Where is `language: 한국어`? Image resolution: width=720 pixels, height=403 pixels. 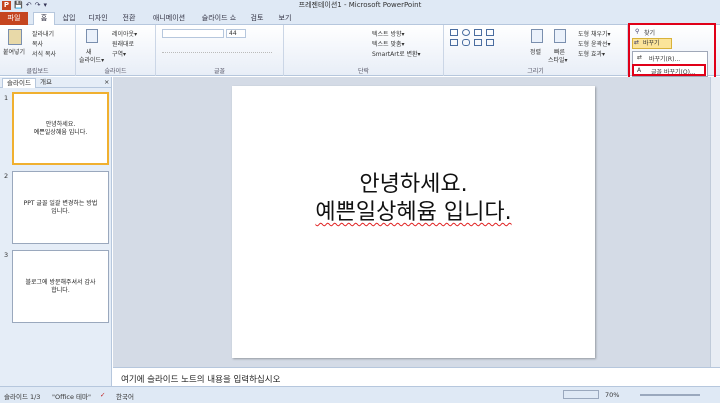
language: 한국어 is located at coordinates (125, 396).